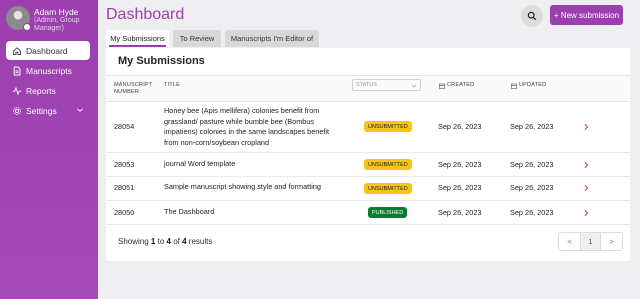 This screenshot has height=299, width=640. I want to click on sidebar-item-label: Manuscripts, so click(49, 70).